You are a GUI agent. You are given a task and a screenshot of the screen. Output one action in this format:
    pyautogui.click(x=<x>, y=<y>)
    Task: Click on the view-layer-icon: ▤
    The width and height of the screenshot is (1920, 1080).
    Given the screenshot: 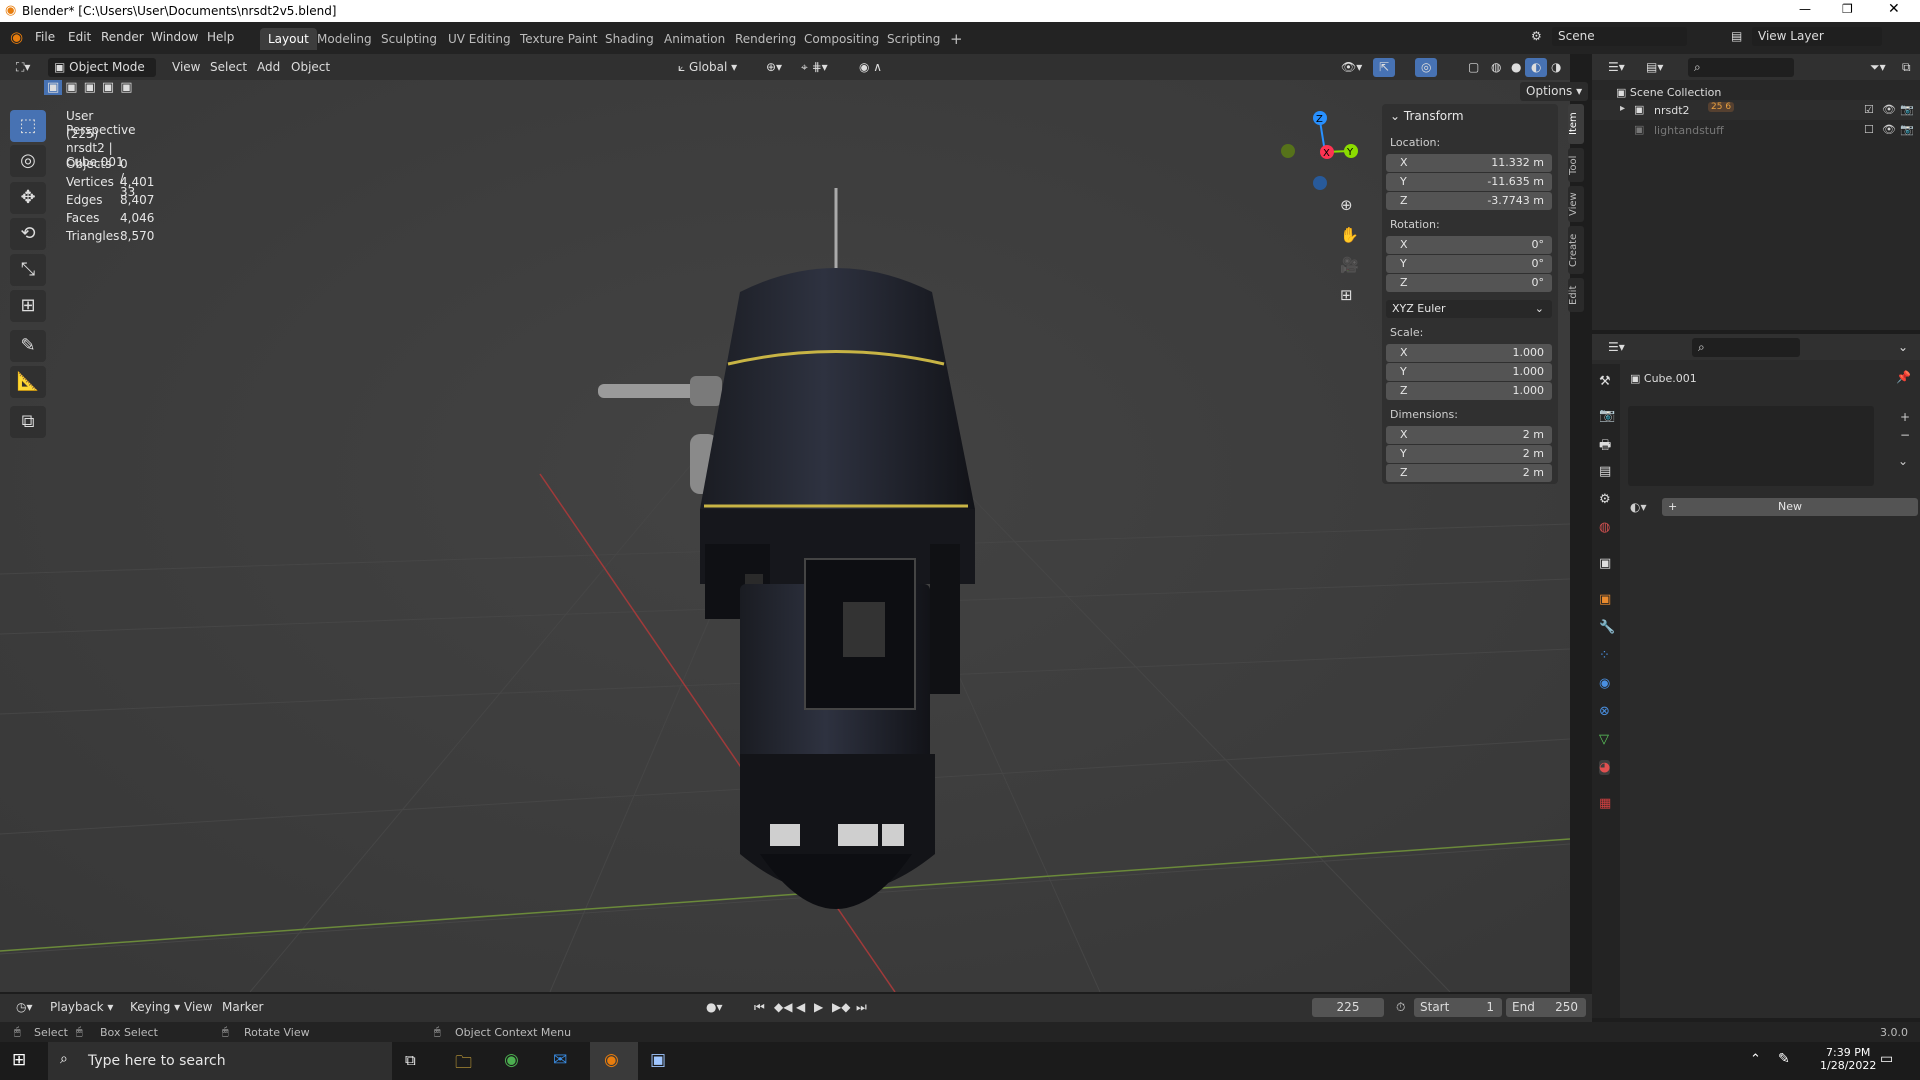 What is the action you would take?
    pyautogui.click(x=1736, y=36)
    